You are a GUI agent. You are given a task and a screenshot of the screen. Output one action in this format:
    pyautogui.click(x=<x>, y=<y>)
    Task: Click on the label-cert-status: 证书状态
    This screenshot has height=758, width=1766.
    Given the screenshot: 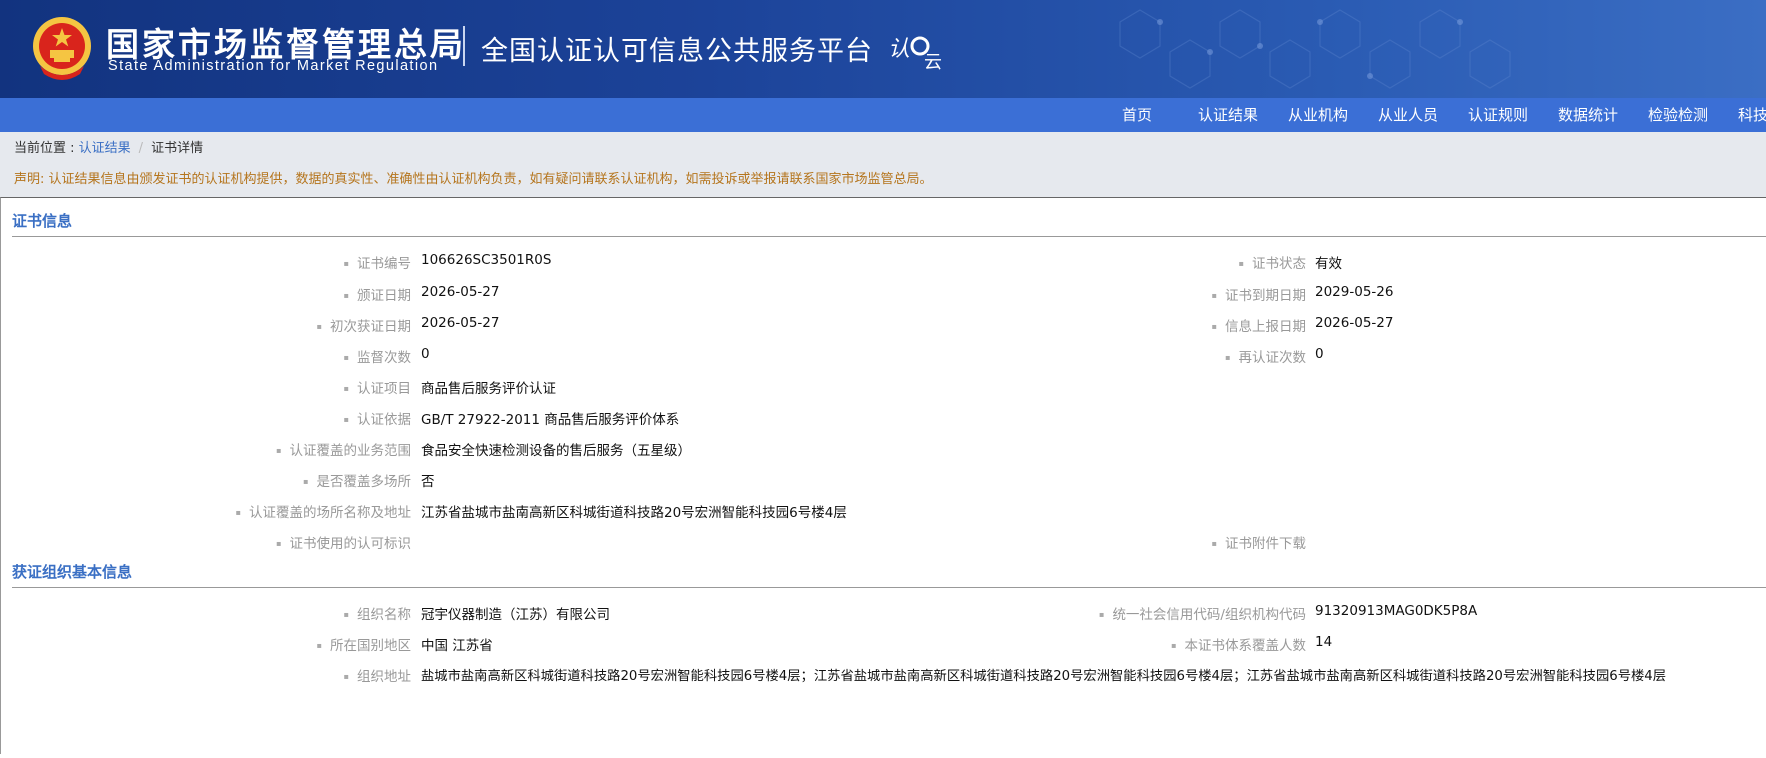 What is the action you would take?
    pyautogui.click(x=1272, y=262)
    